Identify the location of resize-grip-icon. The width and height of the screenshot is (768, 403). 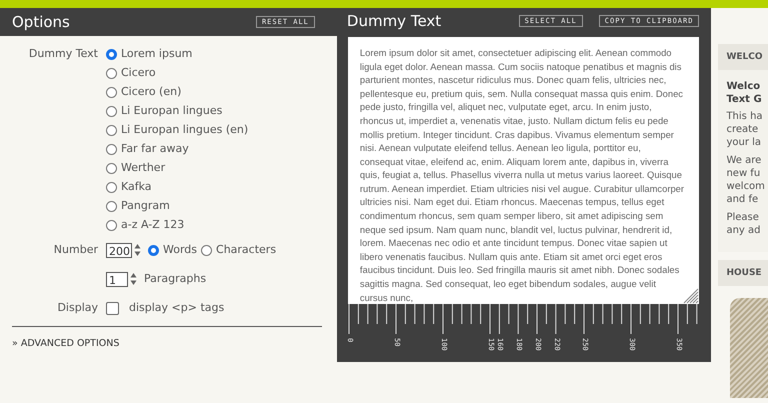
(691, 296).